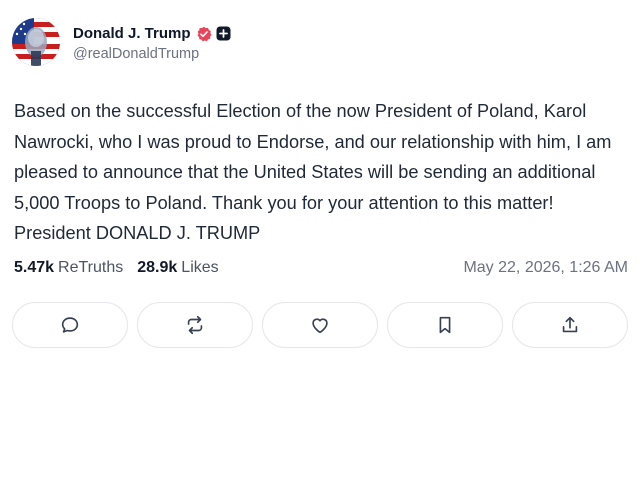 The width and height of the screenshot is (640, 480). Describe the element at coordinates (204, 34) in the screenshot. I see `verified-badge-icon` at that location.